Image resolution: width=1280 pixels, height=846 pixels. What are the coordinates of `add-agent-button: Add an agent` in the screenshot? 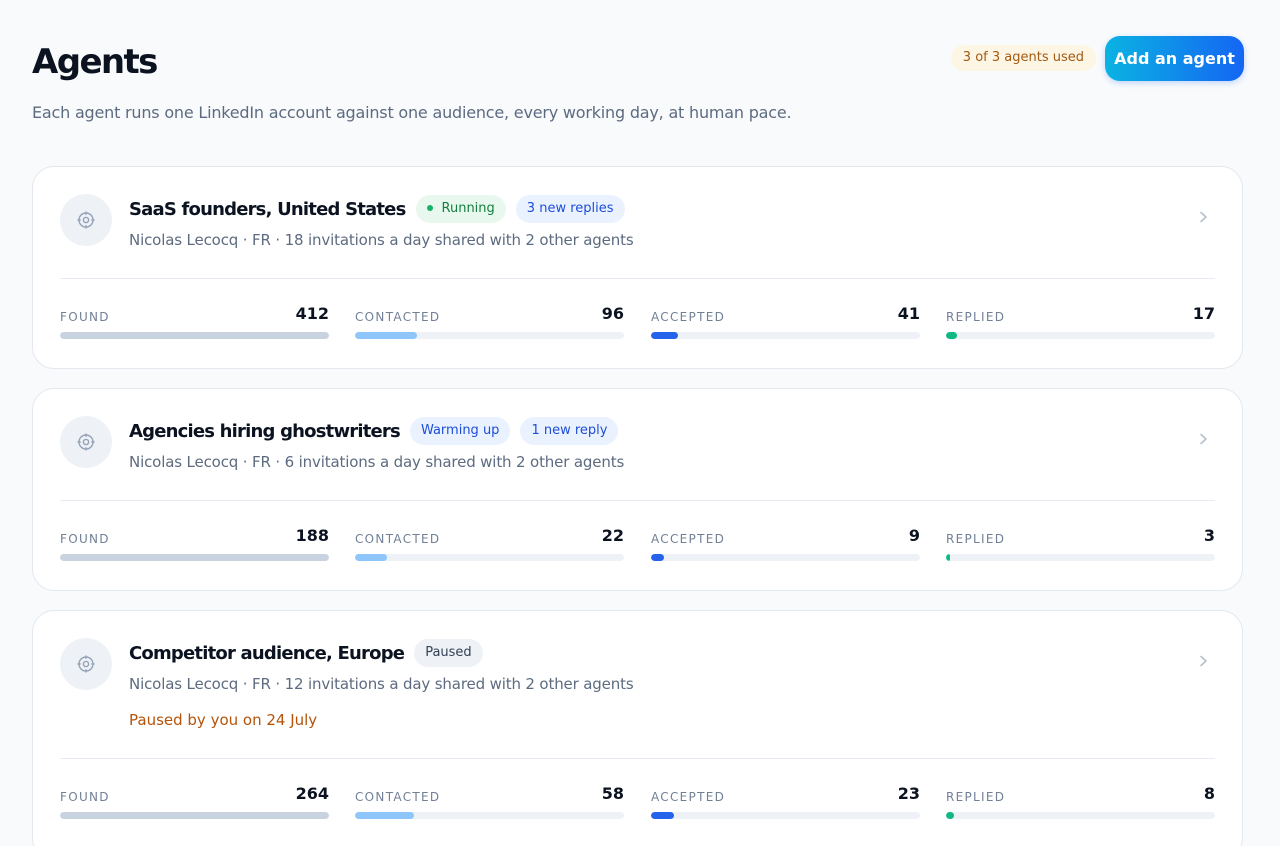 It's located at (1174, 58).